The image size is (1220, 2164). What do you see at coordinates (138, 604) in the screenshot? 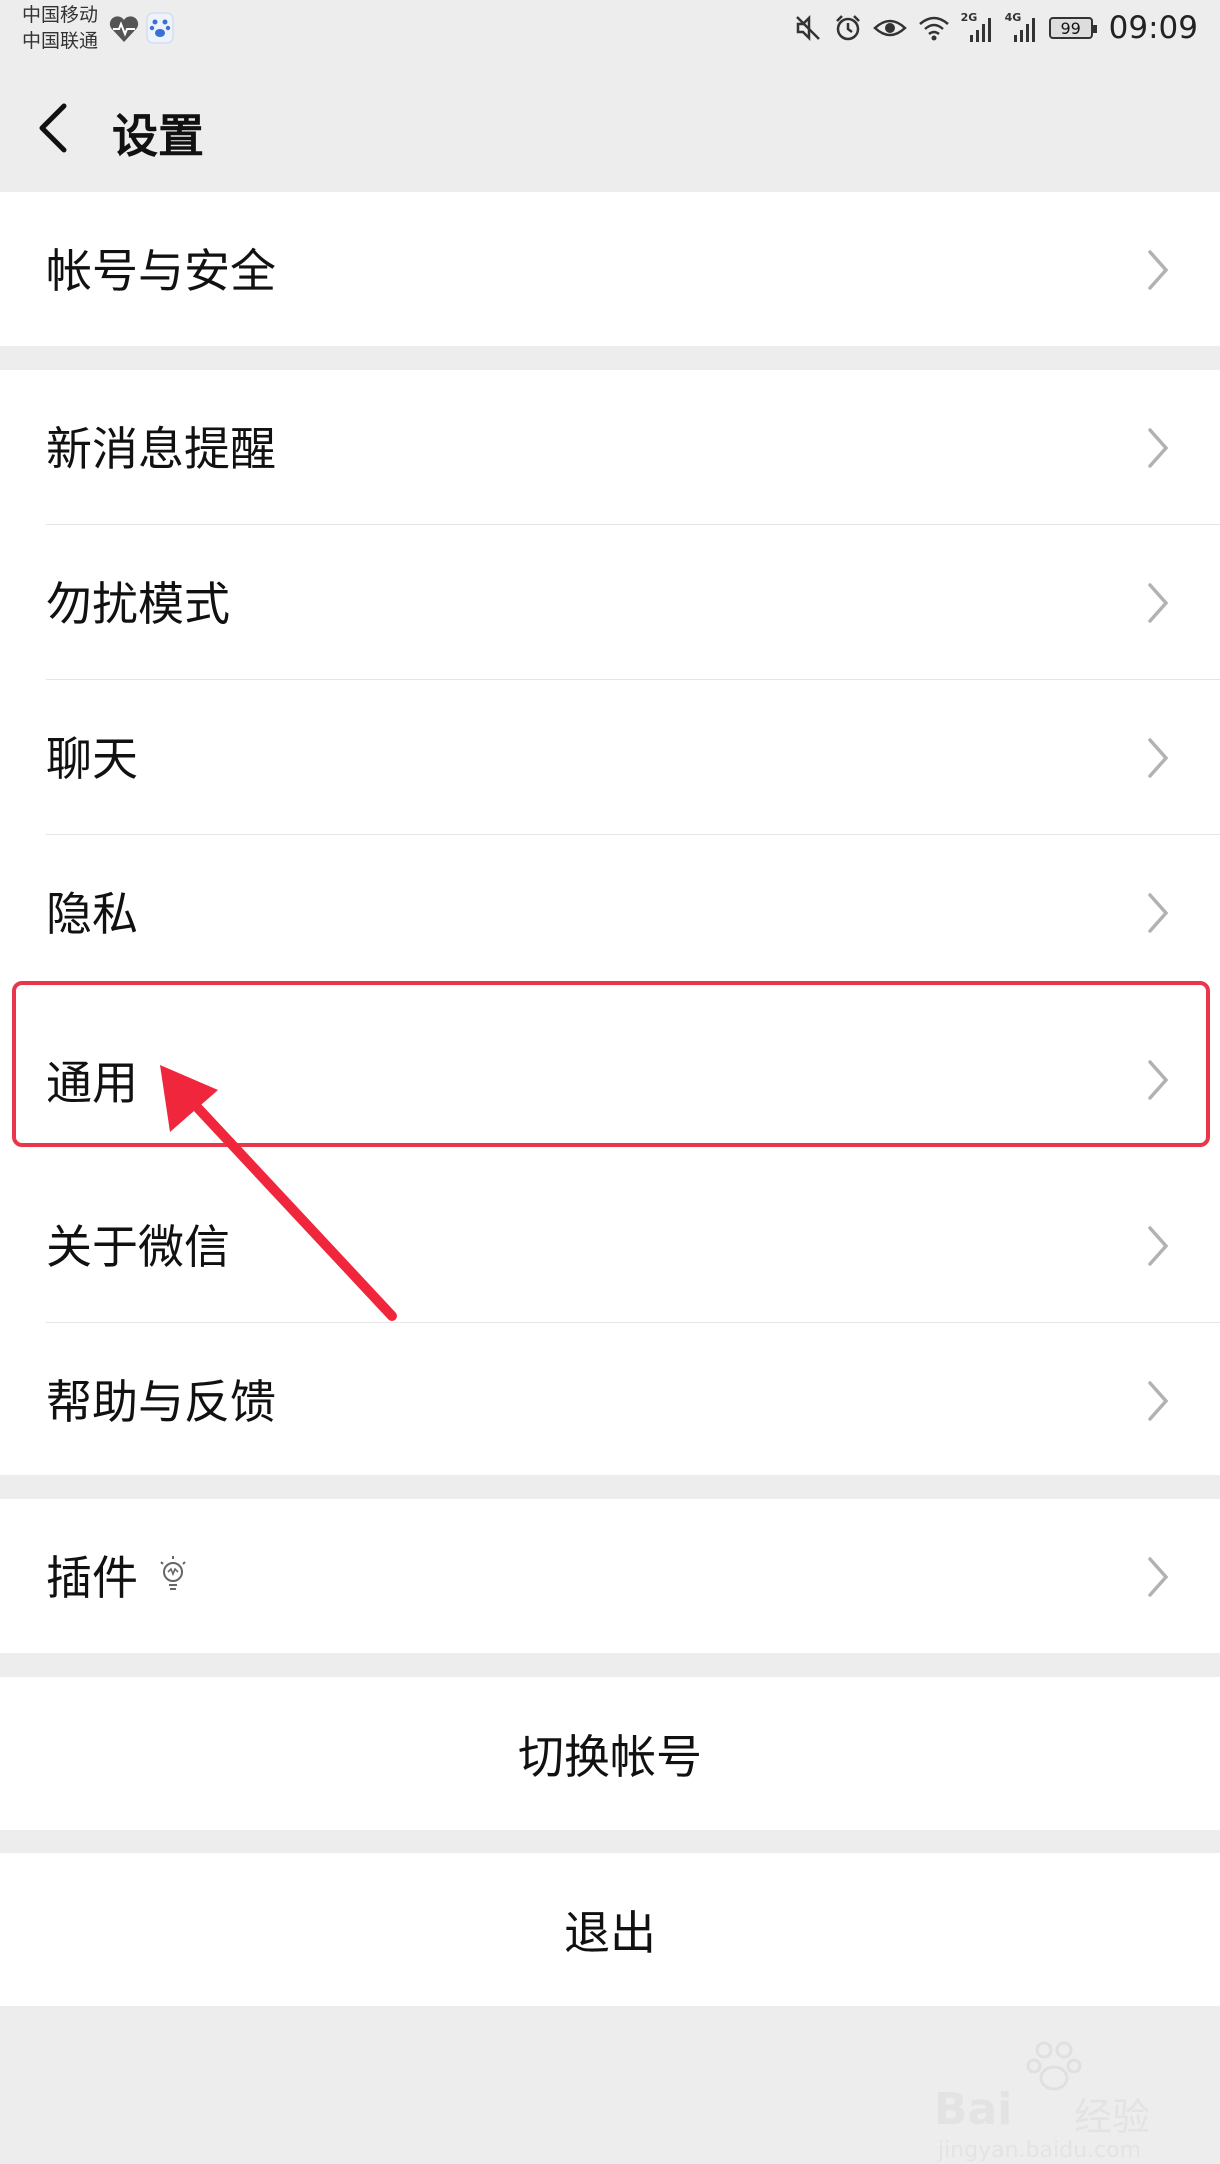
I see `item-label: 勿扰模式` at bounding box center [138, 604].